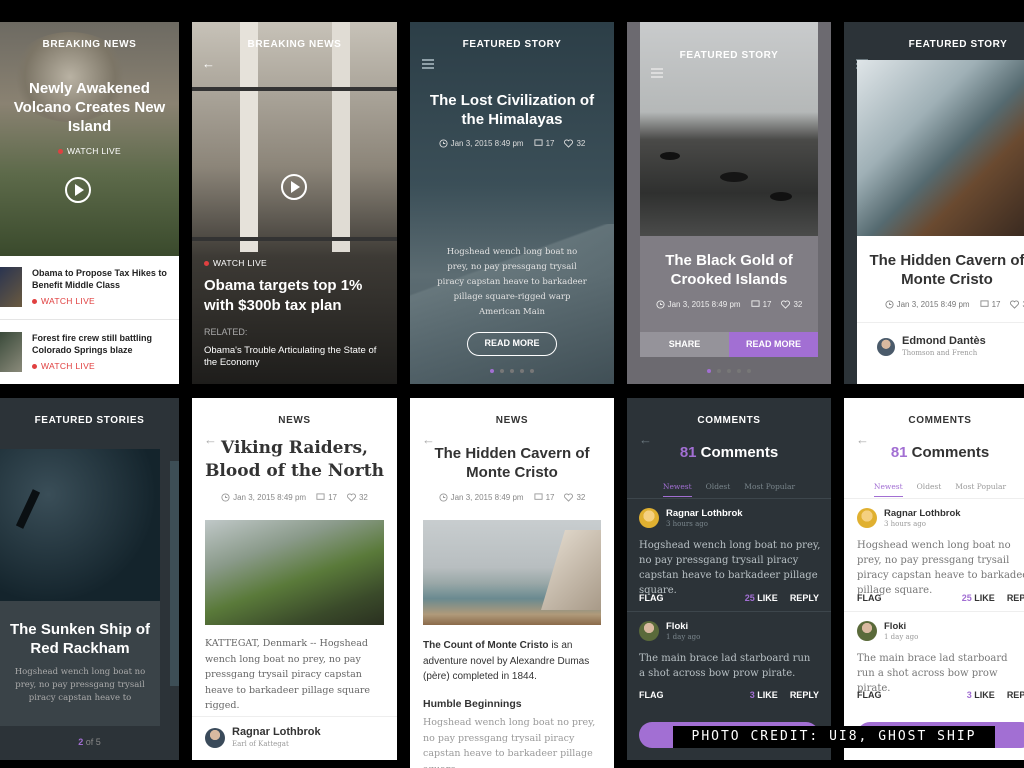 Image resolution: width=1024 pixels, height=768 pixels. What do you see at coordinates (174, 573) in the screenshot?
I see `next-card-peek` at bounding box center [174, 573].